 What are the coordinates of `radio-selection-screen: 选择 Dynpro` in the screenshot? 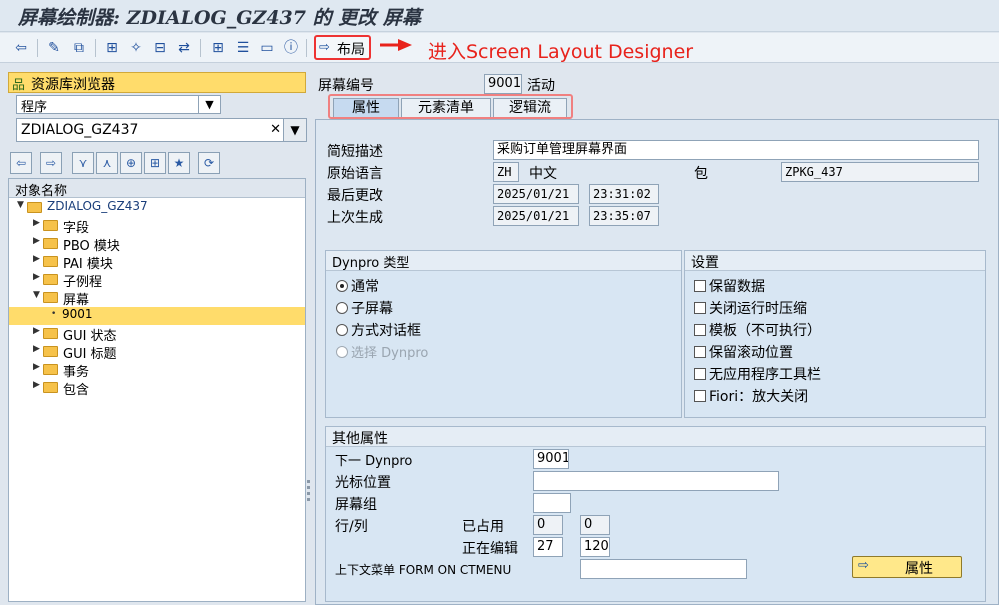 It's located at (382, 351).